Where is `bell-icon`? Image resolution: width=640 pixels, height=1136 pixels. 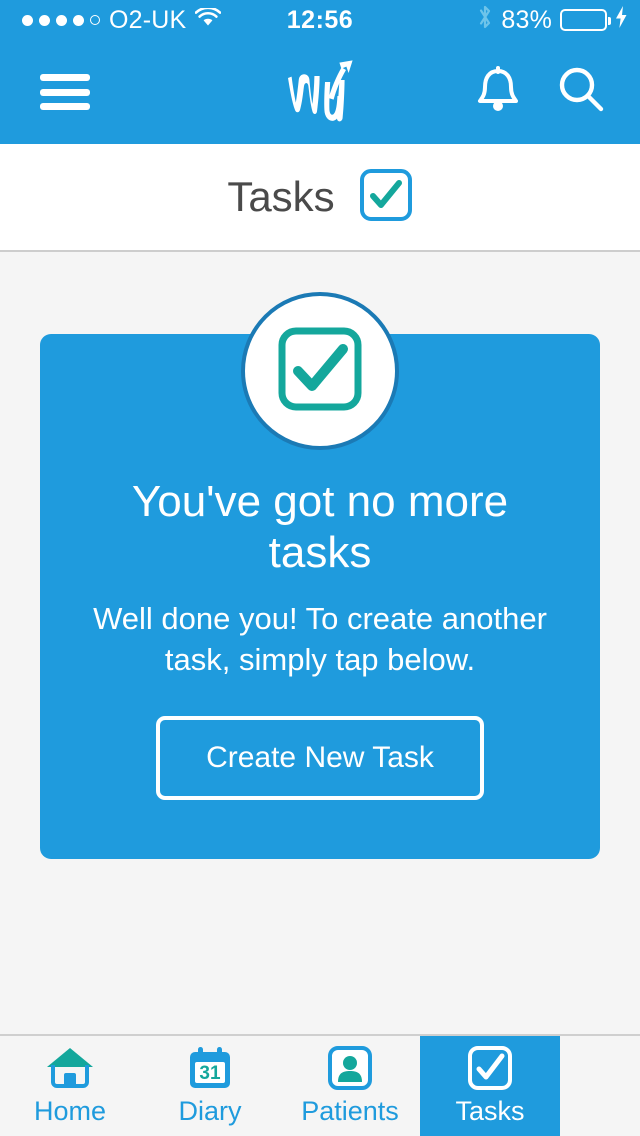 bell-icon is located at coordinates (498, 92).